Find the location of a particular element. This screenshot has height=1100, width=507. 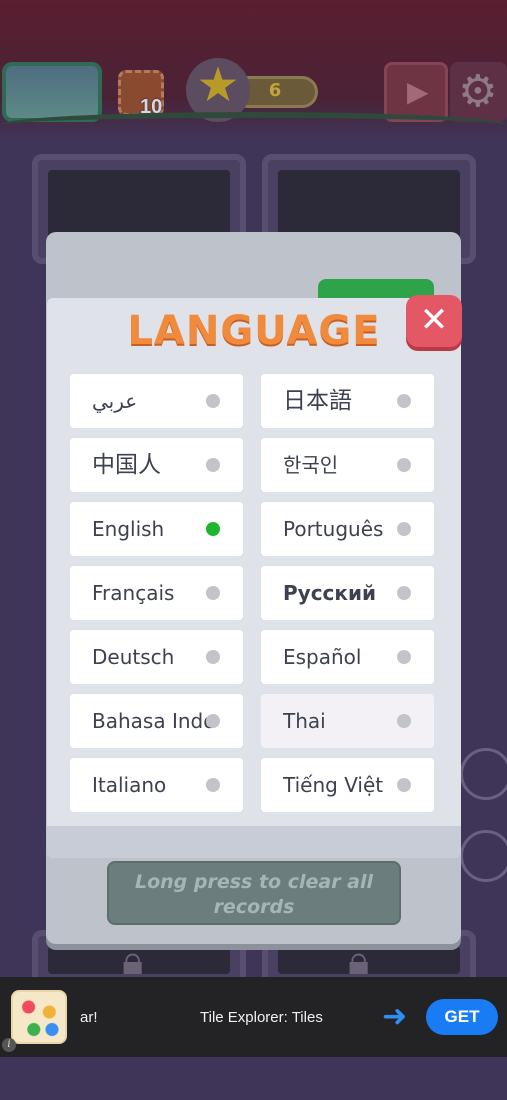

language-option: Thai is located at coordinates (347, 721).